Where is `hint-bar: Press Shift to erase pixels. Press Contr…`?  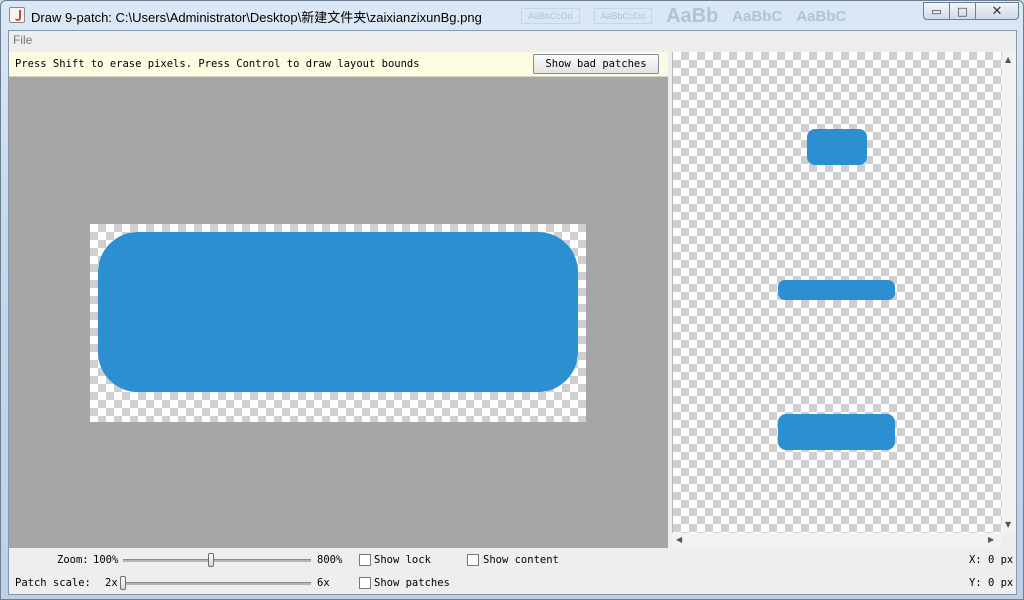 hint-bar: Press Shift to erase pixels. Press Contr… is located at coordinates (338, 64).